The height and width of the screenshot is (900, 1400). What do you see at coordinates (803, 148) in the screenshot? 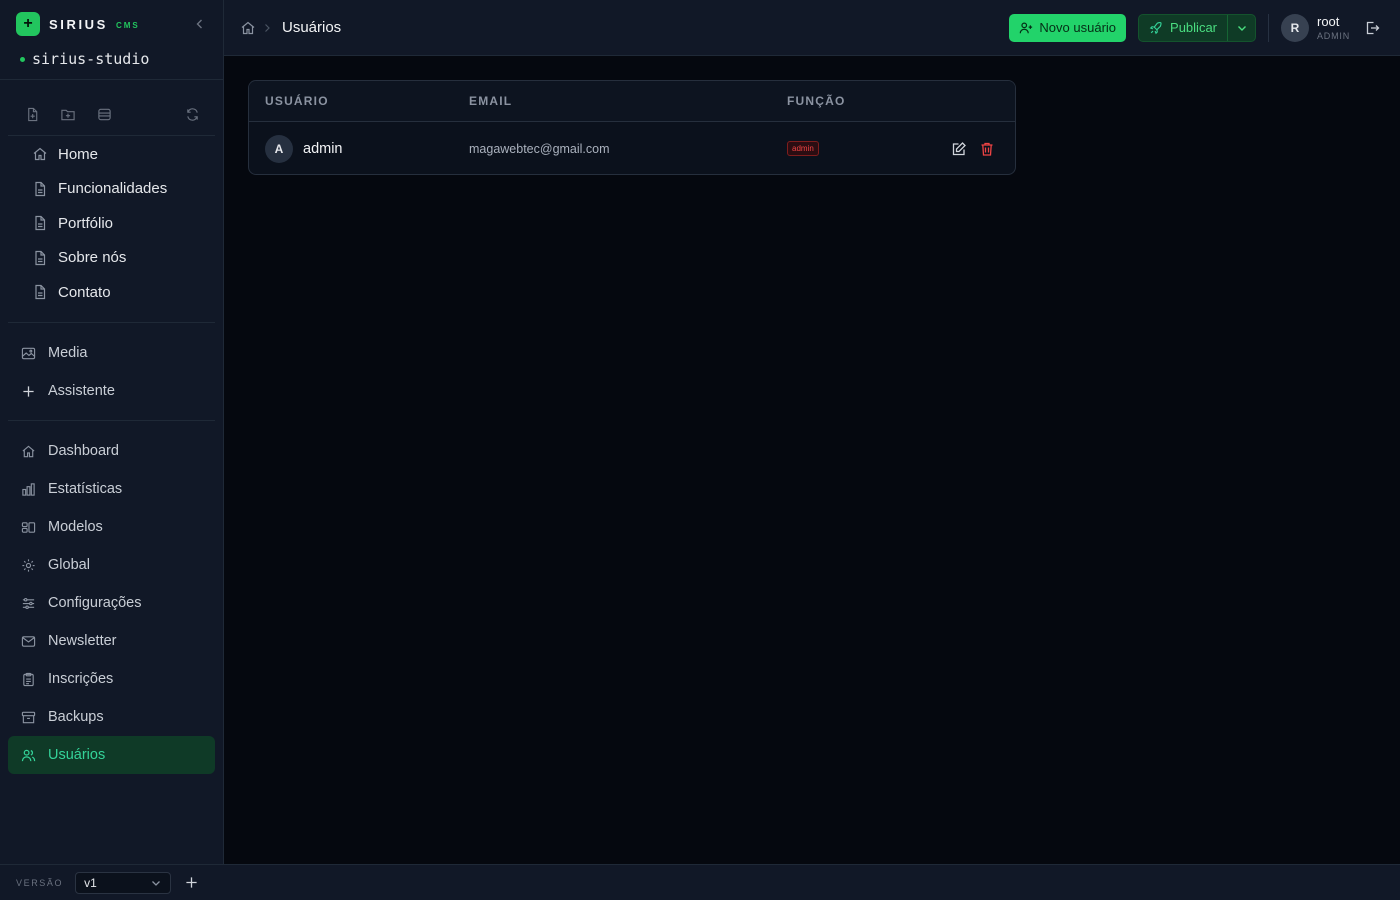
I see `role-badge: admin` at bounding box center [803, 148].